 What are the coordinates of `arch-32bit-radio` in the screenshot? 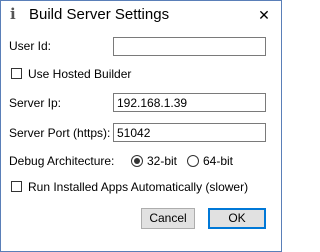 It's located at (137, 161).